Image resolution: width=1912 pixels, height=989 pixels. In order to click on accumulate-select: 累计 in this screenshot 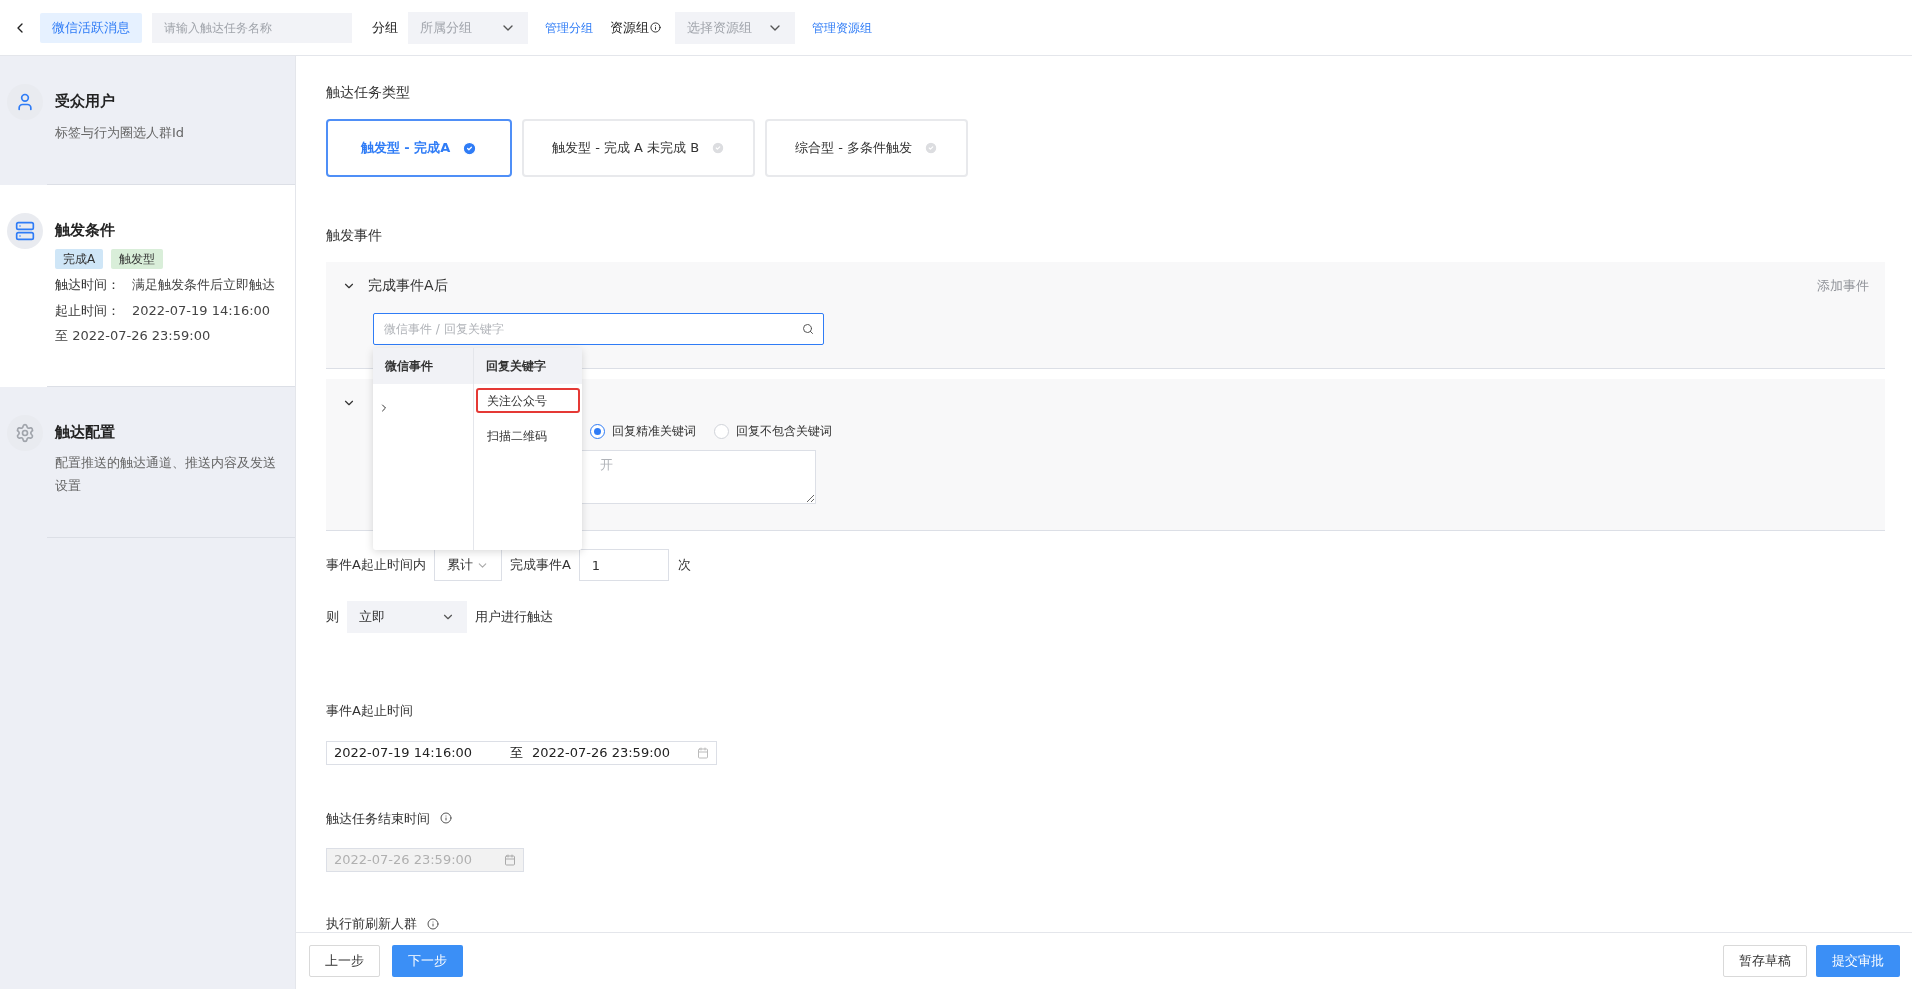, I will do `click(467, 565)`.